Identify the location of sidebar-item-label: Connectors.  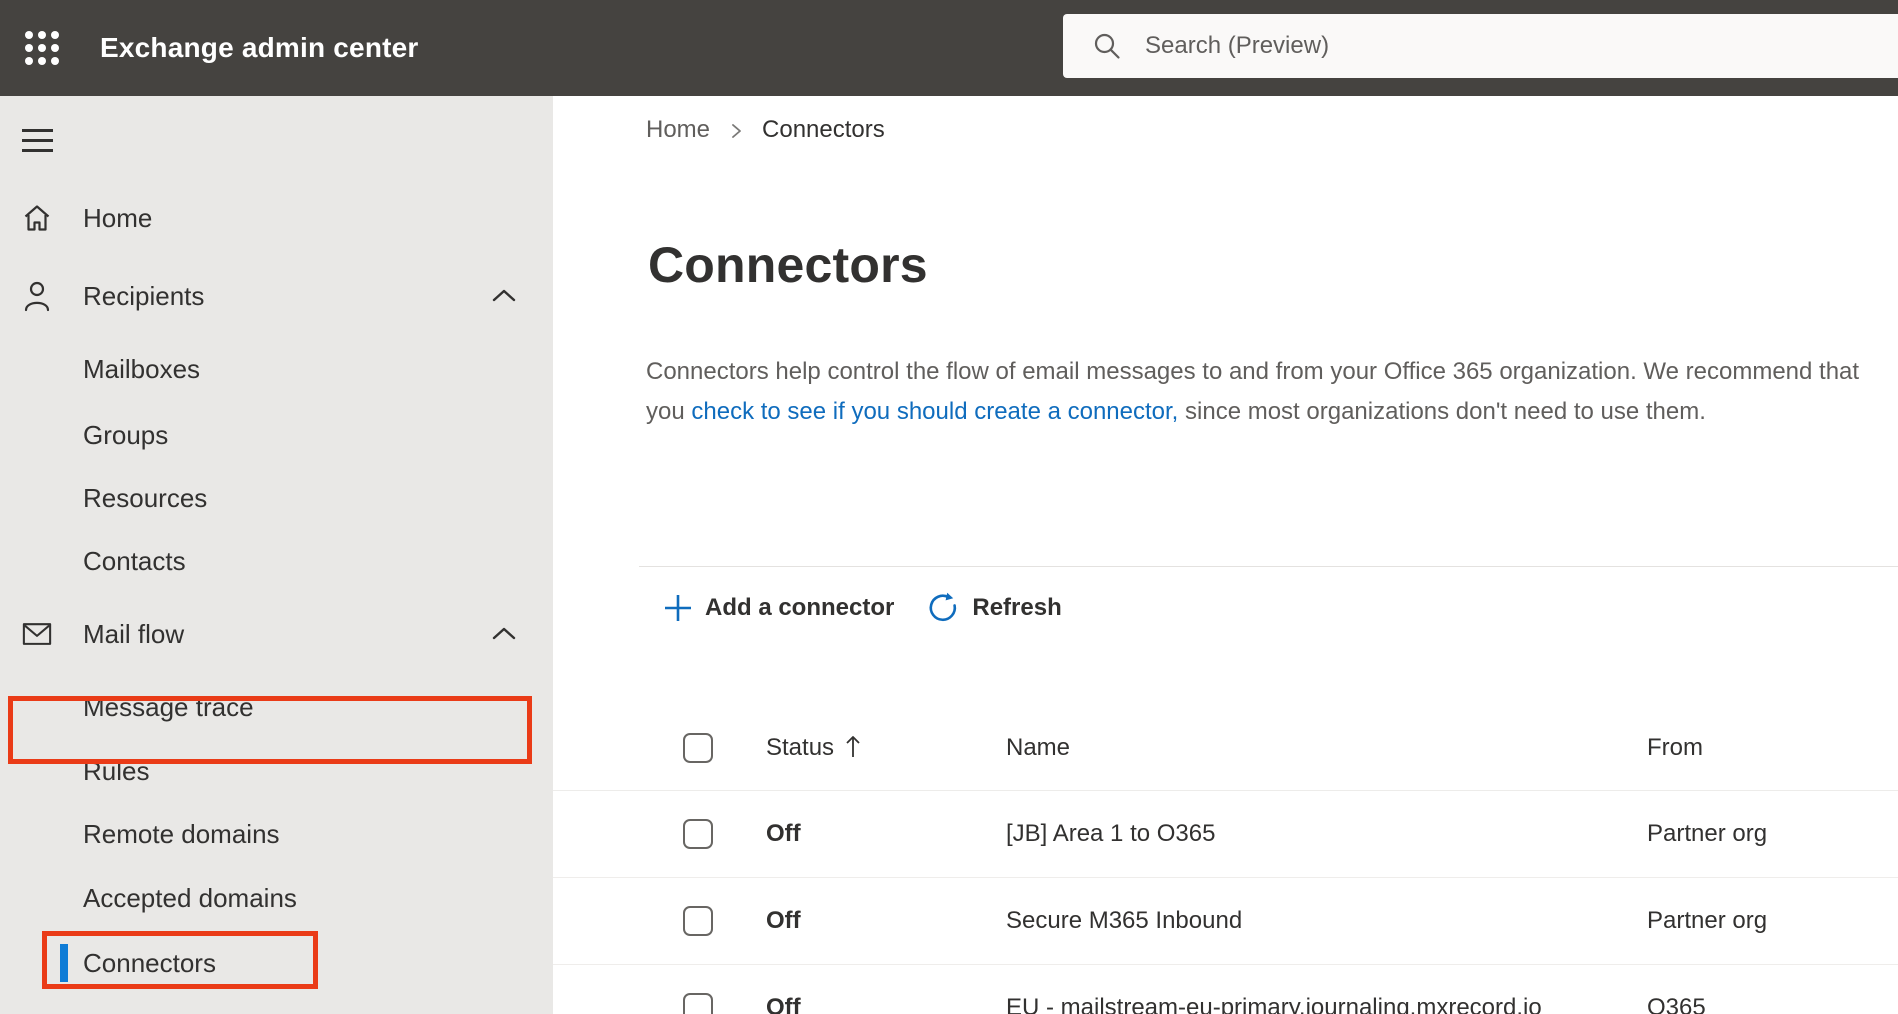
(149, 962).